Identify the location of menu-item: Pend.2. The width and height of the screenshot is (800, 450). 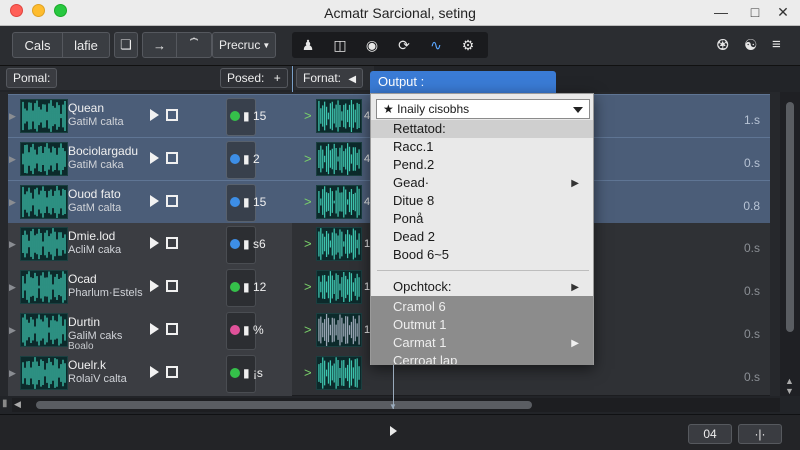
(482, 165).